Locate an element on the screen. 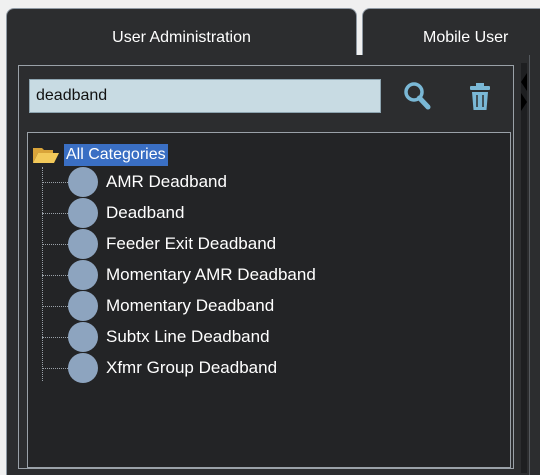 The image size is (540, 475). tab-mobile-user: Mobile User is located at coordinates (451, 35).